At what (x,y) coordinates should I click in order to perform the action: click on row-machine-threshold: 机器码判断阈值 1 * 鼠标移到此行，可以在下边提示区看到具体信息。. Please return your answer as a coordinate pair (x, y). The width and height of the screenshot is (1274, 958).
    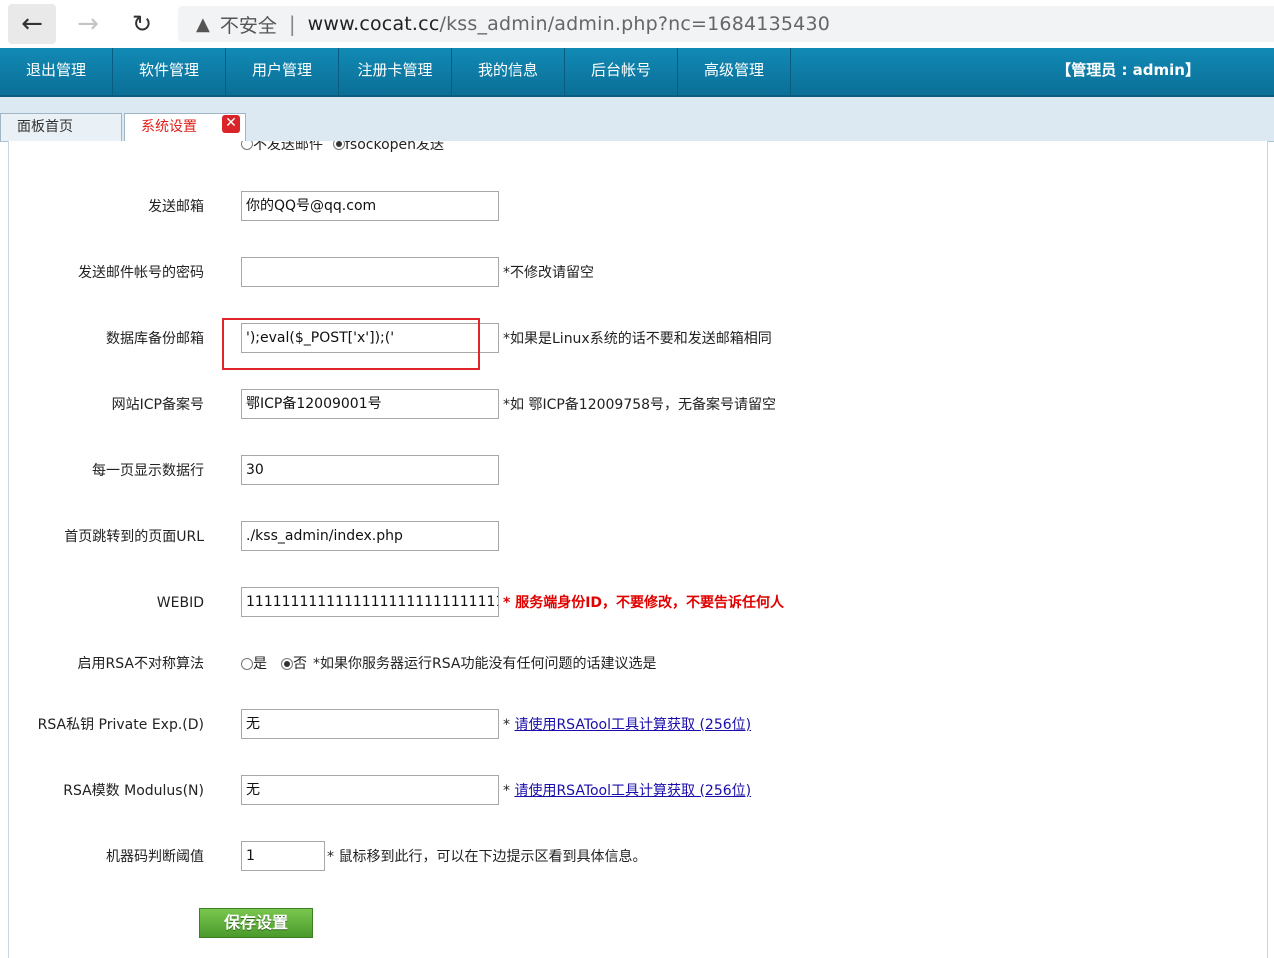
    Looking at the image, I should click on (638, 857).